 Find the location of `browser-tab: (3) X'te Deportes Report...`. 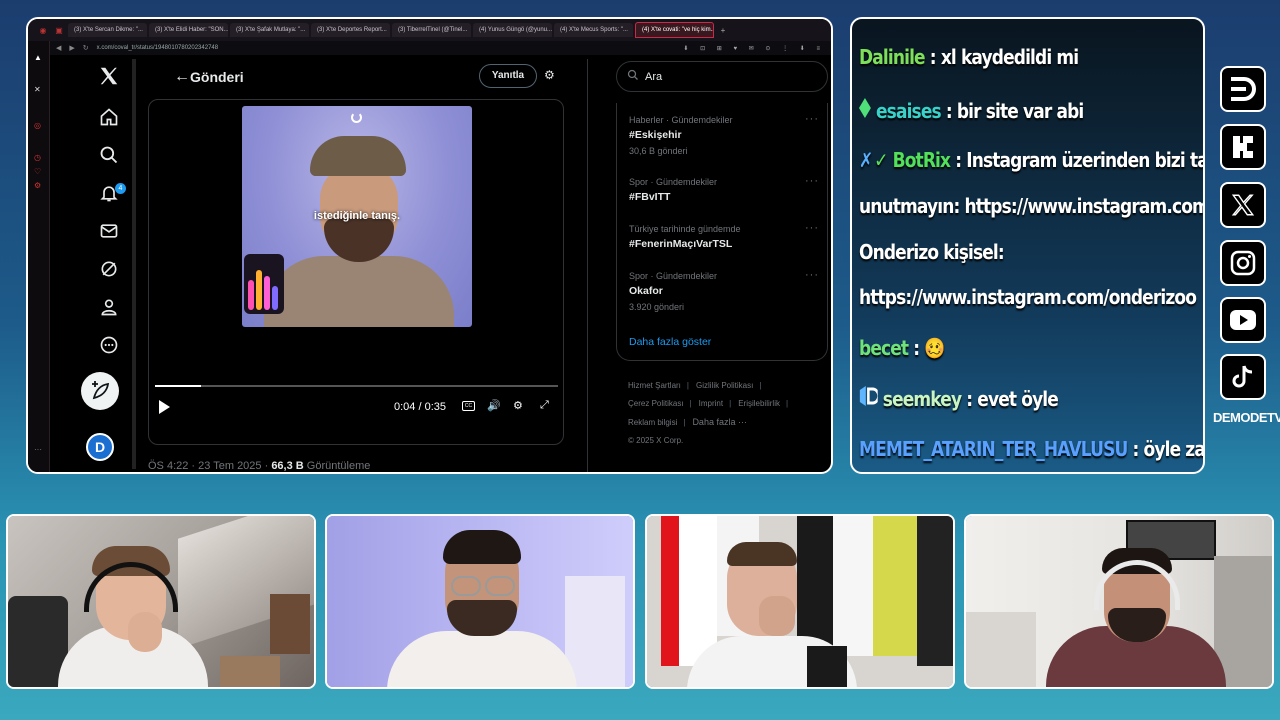

browser-tab: (3) X'te Deportes Report... is located at coordinates (350, 30).